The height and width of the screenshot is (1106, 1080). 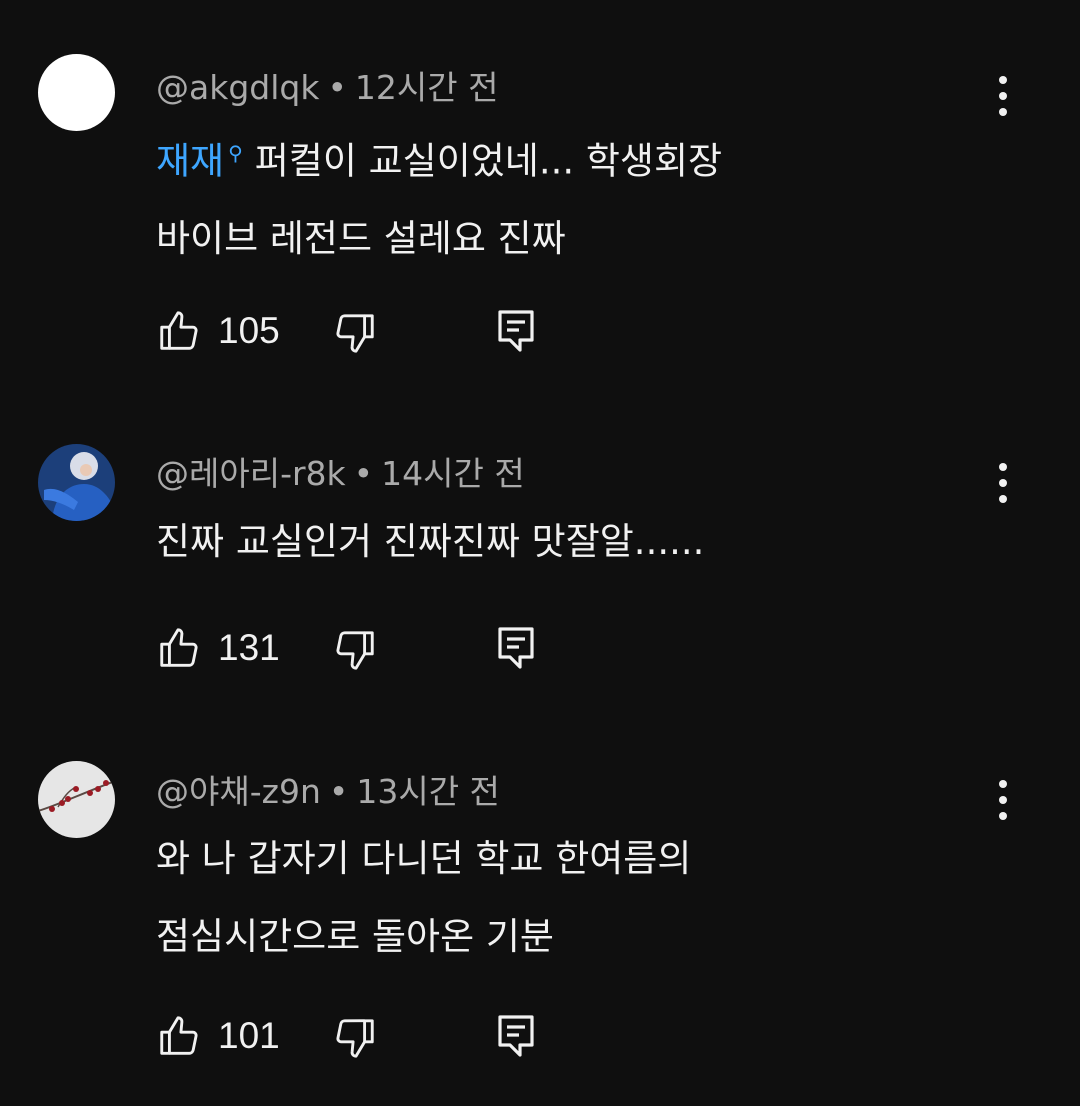 What do you see at coordinates (190, 160) in the screenshot?
I see `mention-link: 재재` at bounding box center [190, 160].